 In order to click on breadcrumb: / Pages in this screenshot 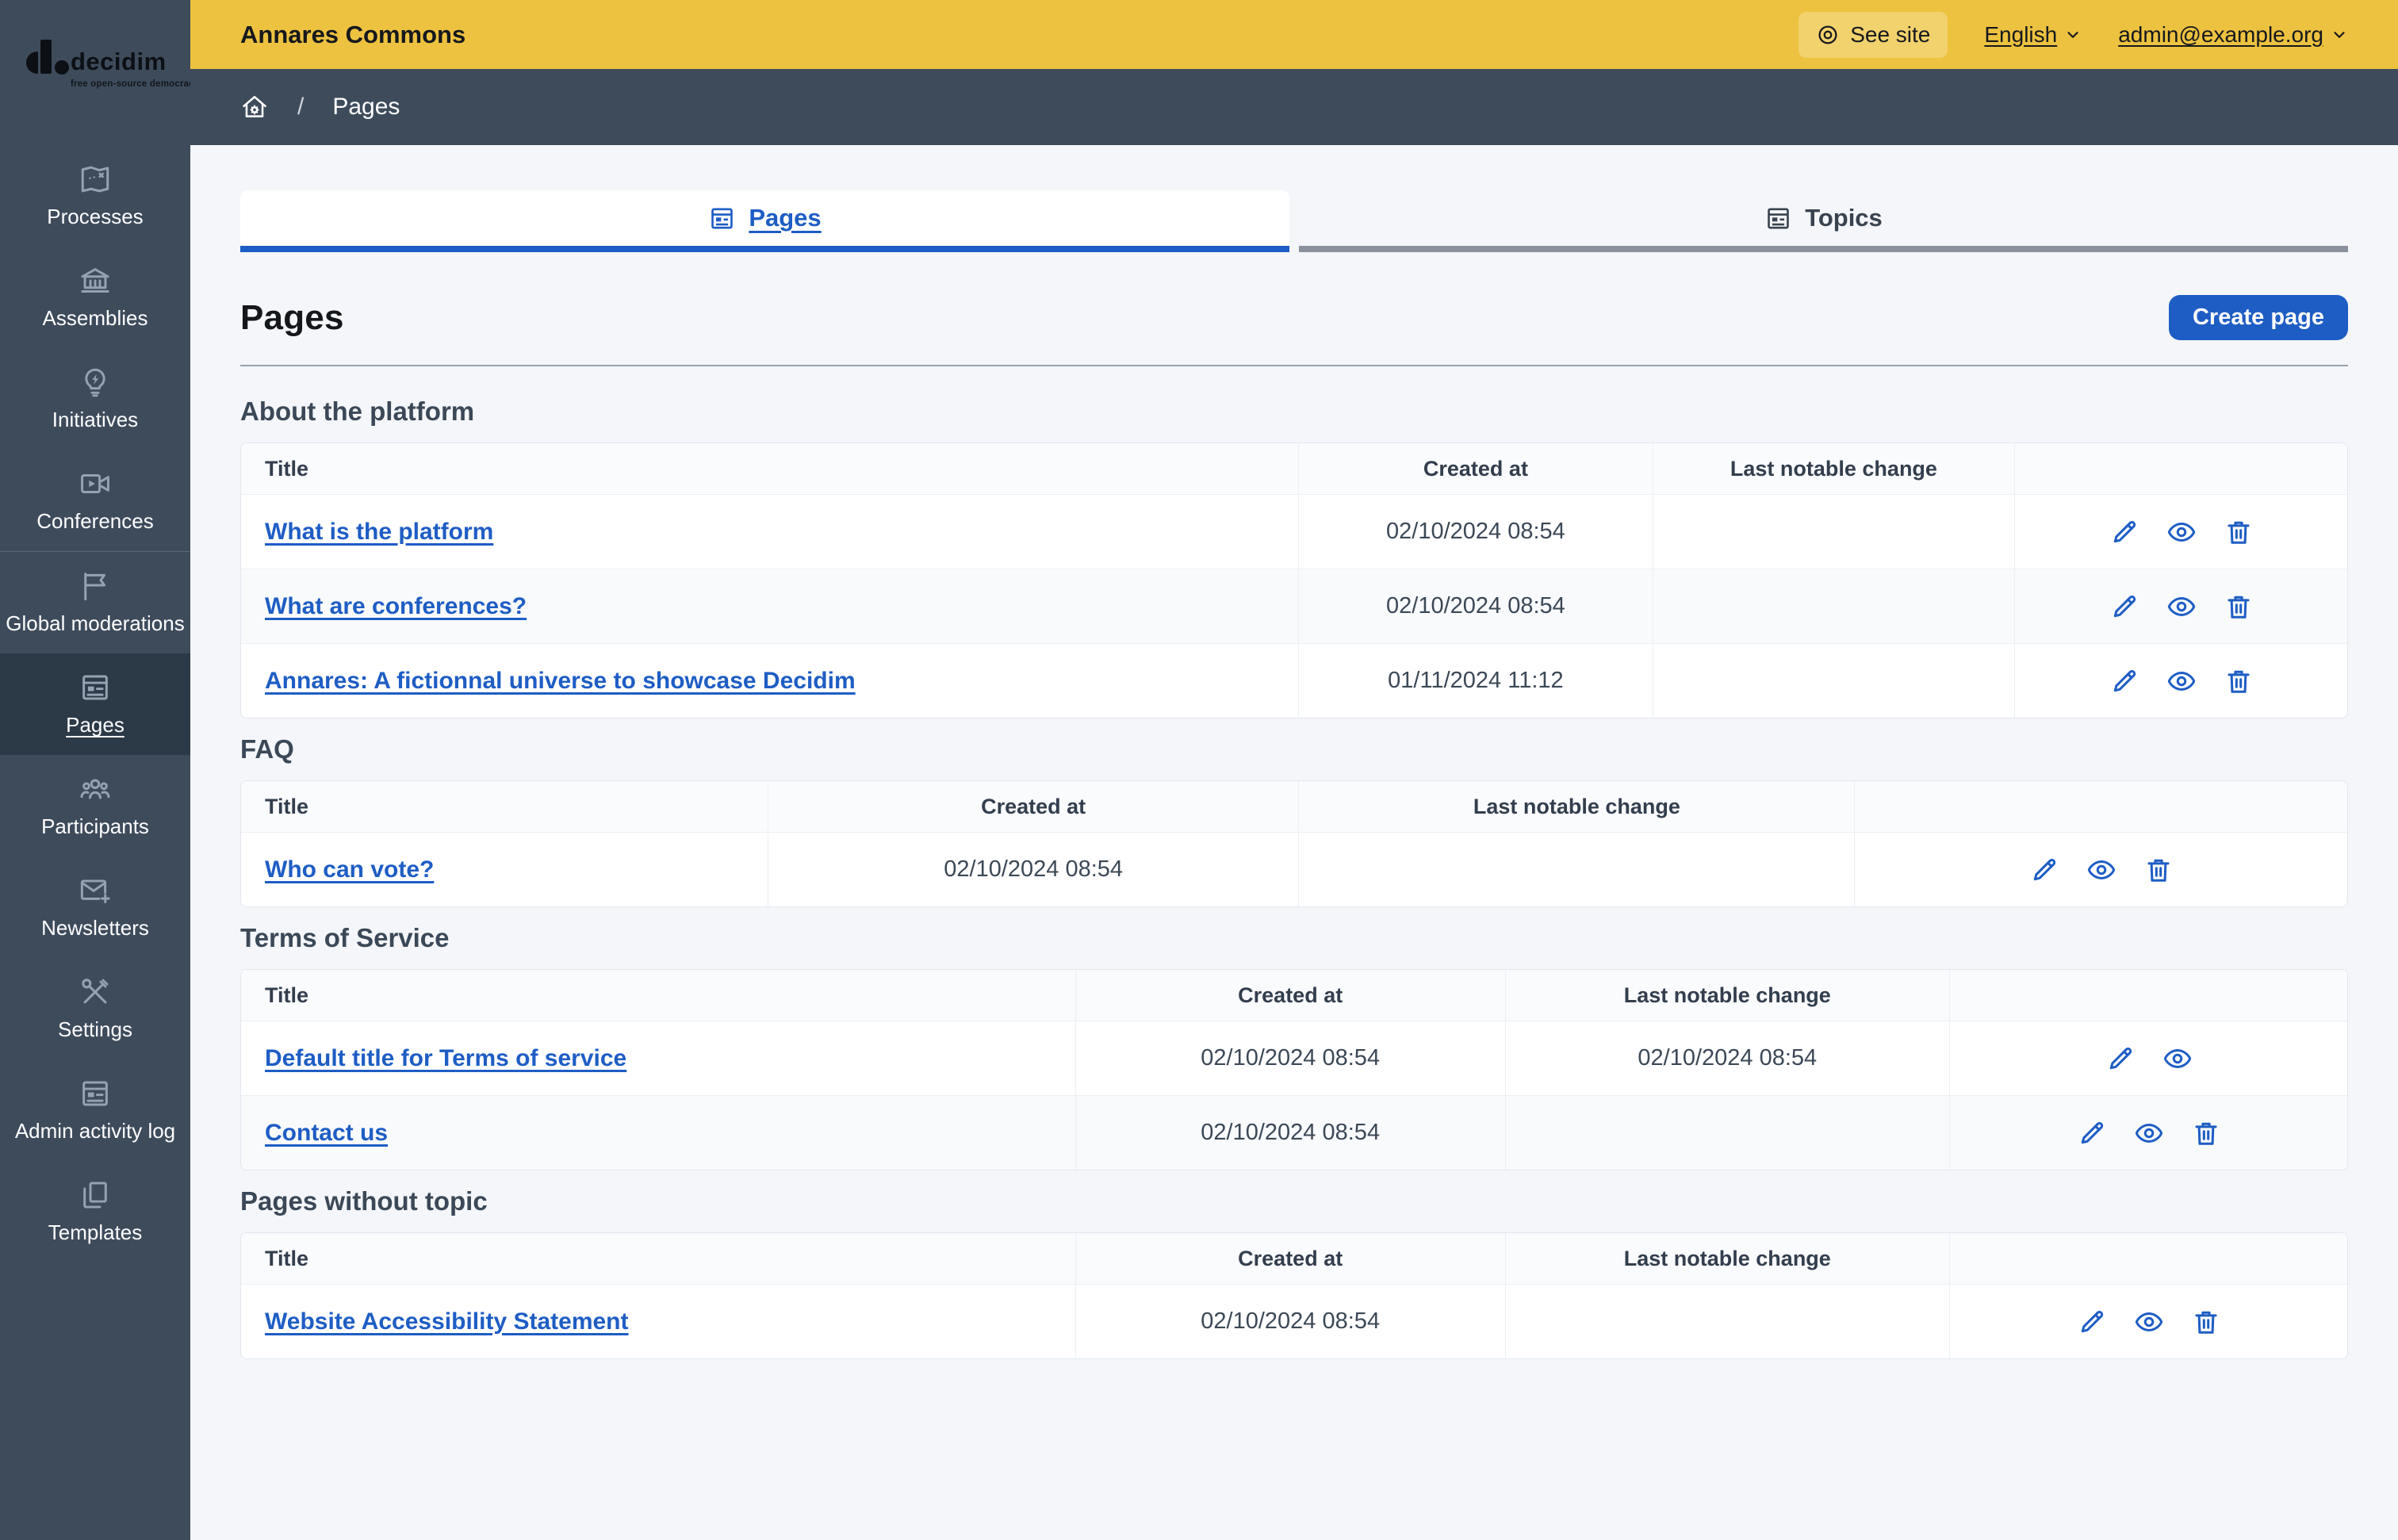, I will do `click(1294, 107)`.